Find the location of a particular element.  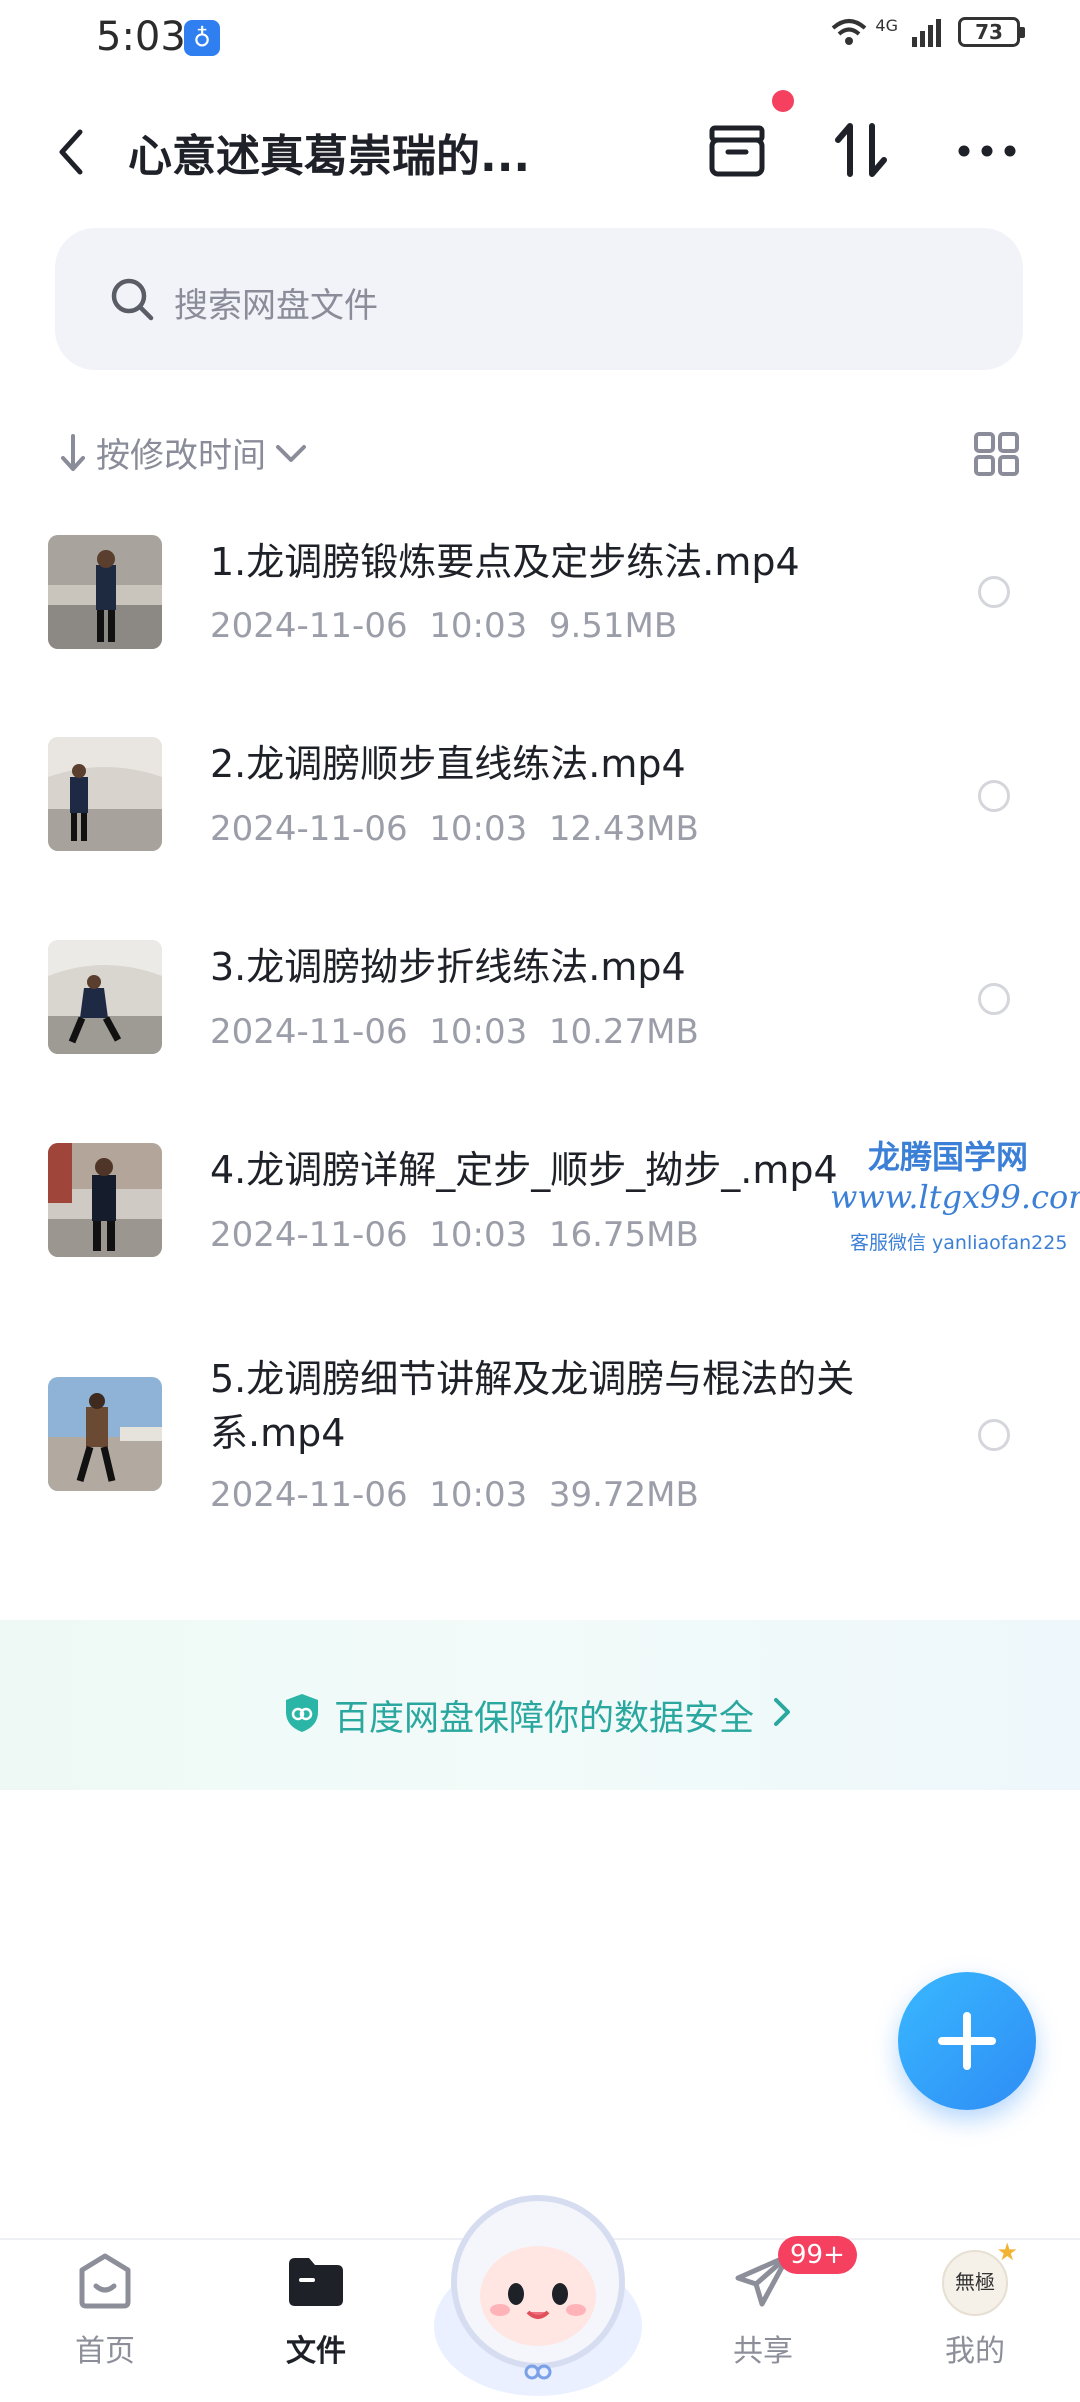

add-button is located at coordinates (967, 2041).